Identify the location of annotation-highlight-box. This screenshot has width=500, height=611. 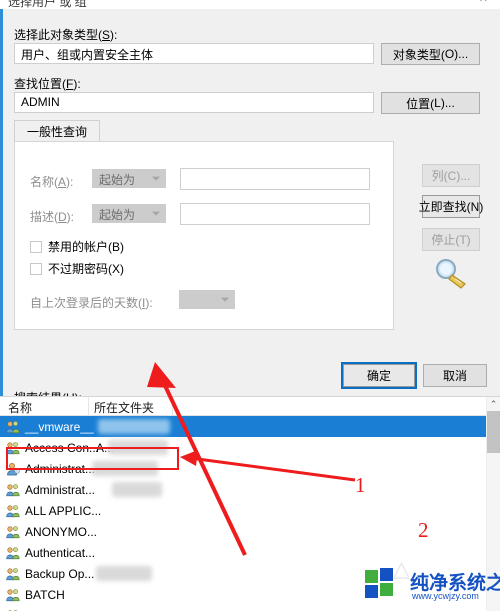
(92, 458).